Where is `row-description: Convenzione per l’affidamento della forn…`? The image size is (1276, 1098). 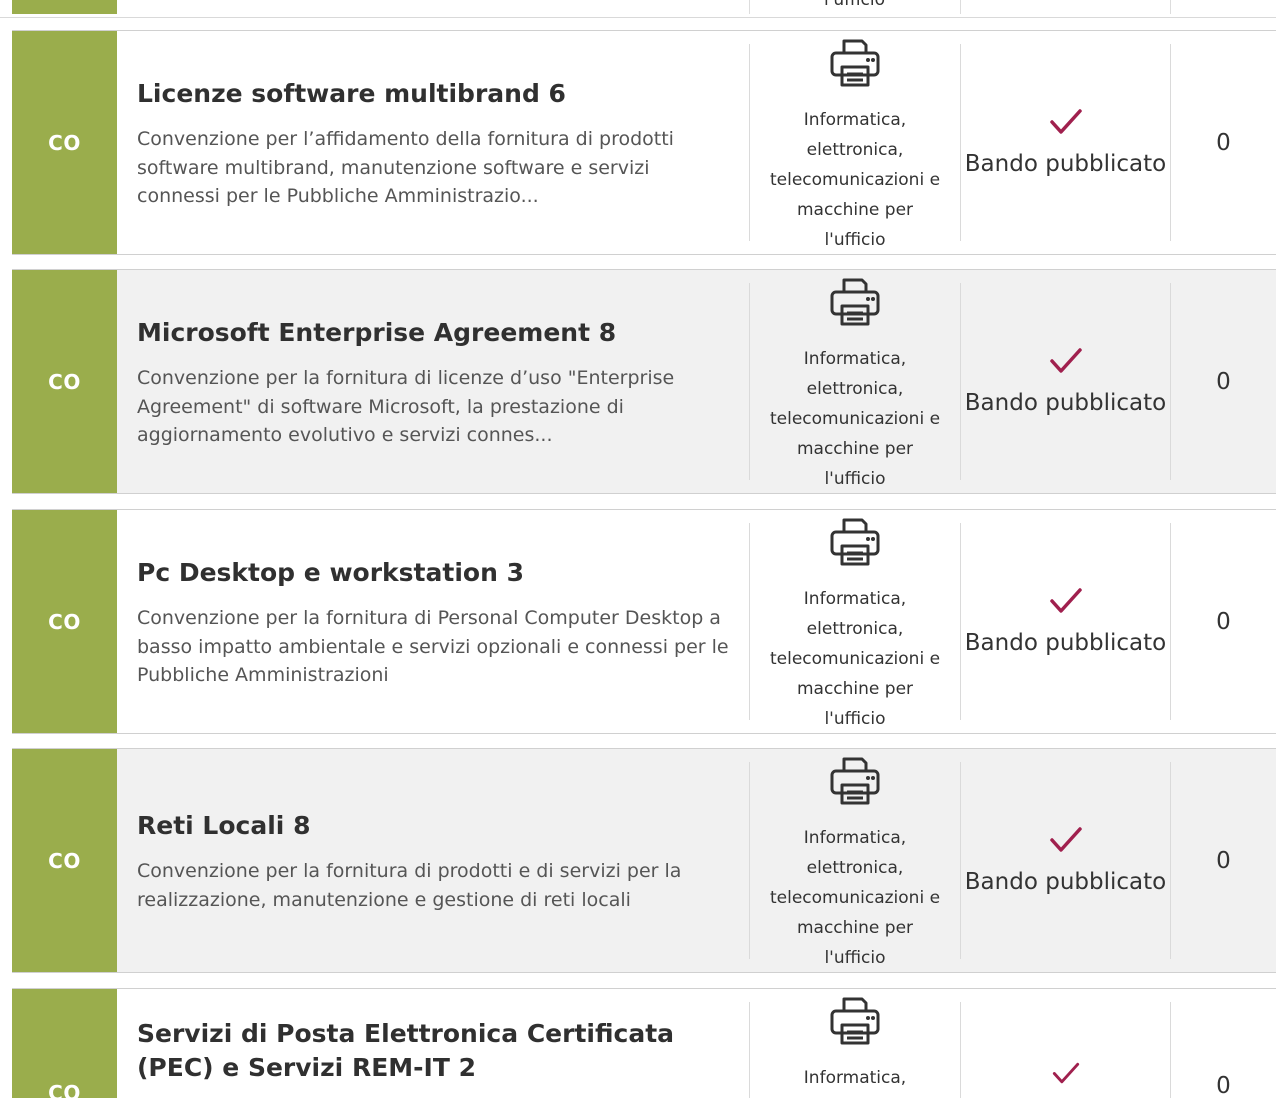
row-description: Convenzione per l’affidamento della forn… is located at coordinates (405, 167).